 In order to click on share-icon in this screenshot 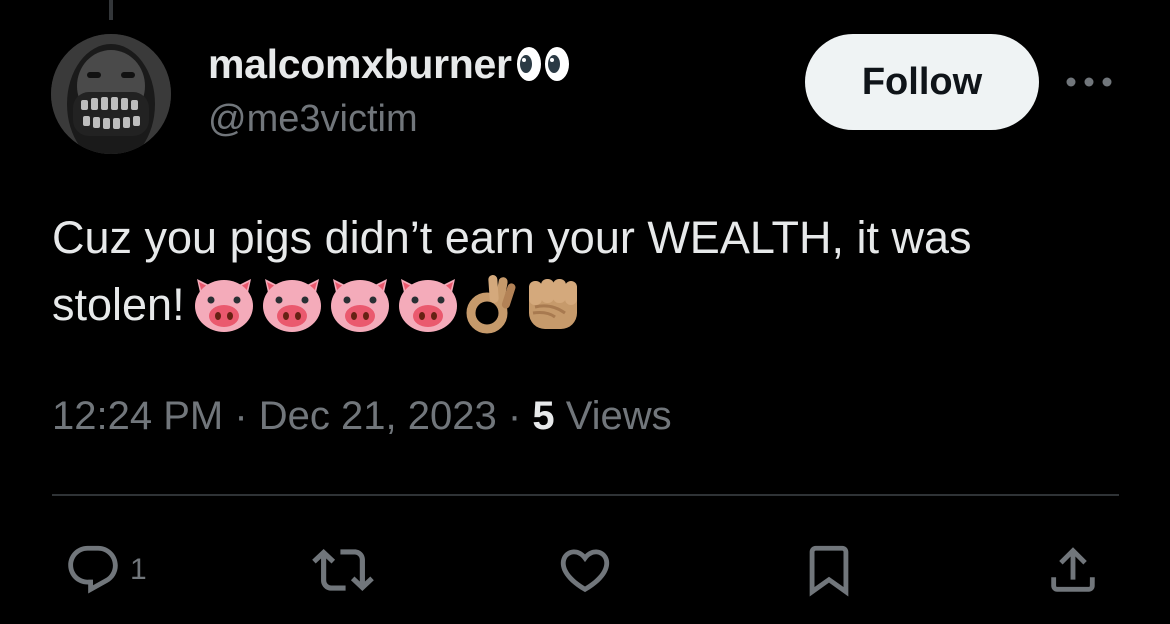, I will do `click(1073, 569)`.